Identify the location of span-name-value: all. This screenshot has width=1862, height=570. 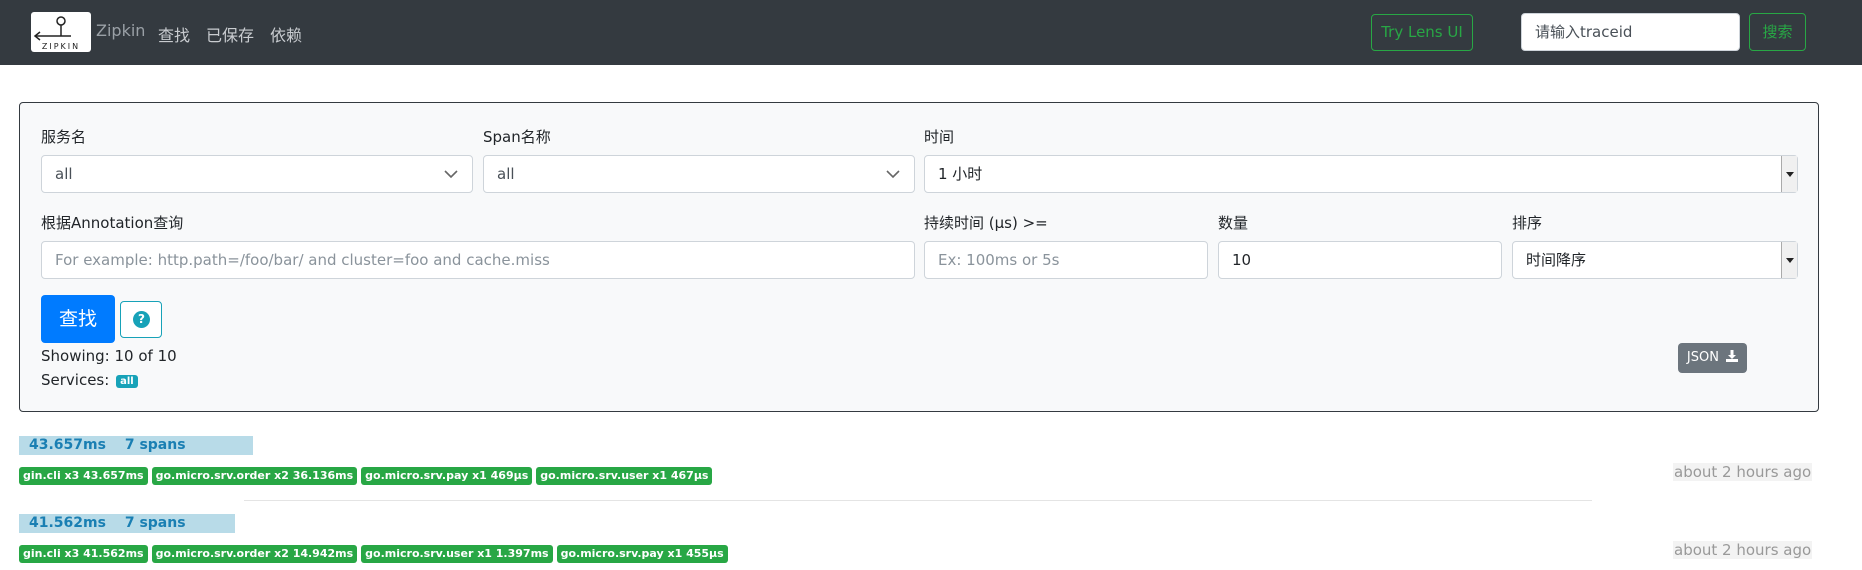
(506, 174).